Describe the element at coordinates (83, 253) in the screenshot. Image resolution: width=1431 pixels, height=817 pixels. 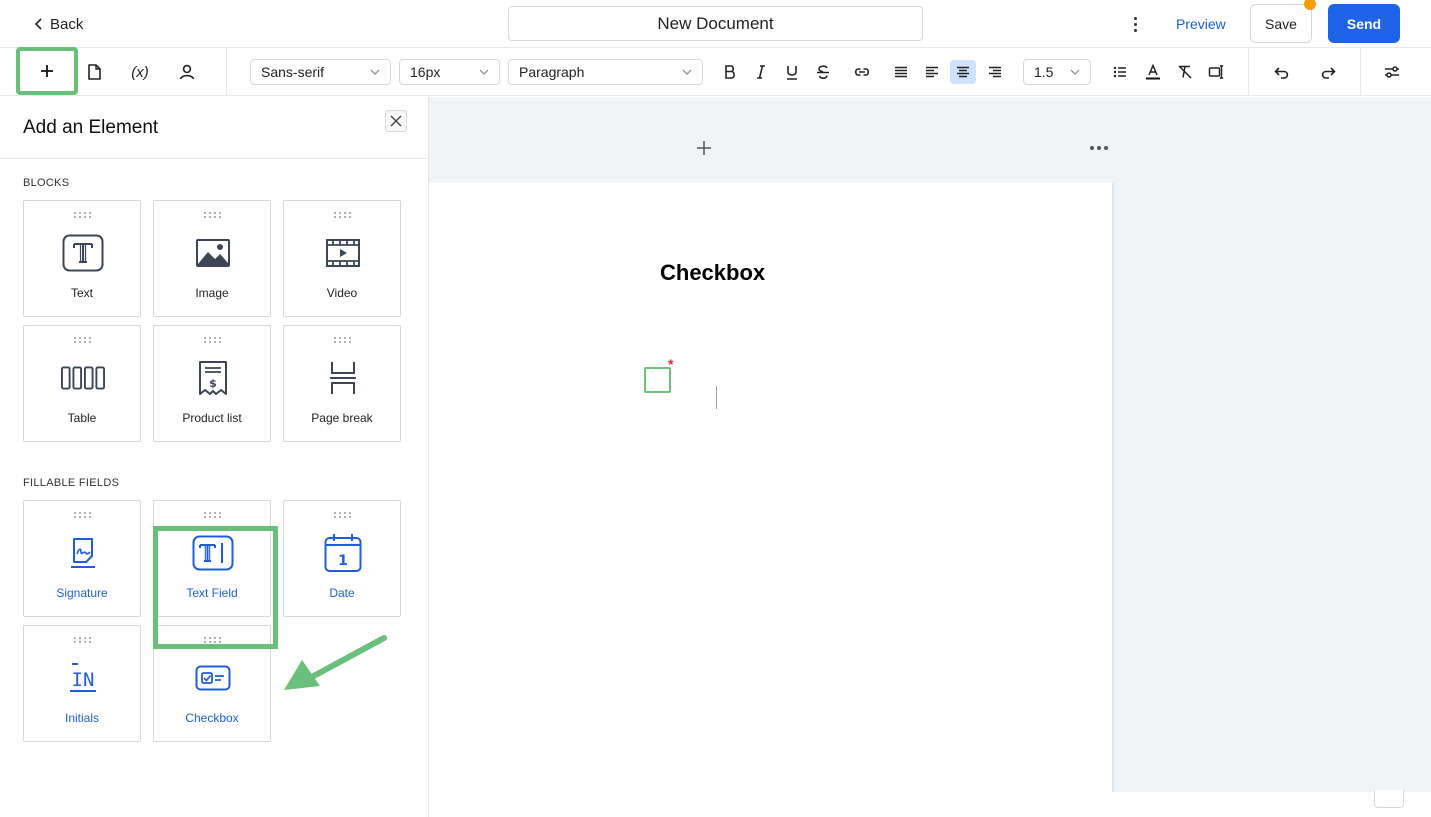
I see `text-block-icon` at that location.